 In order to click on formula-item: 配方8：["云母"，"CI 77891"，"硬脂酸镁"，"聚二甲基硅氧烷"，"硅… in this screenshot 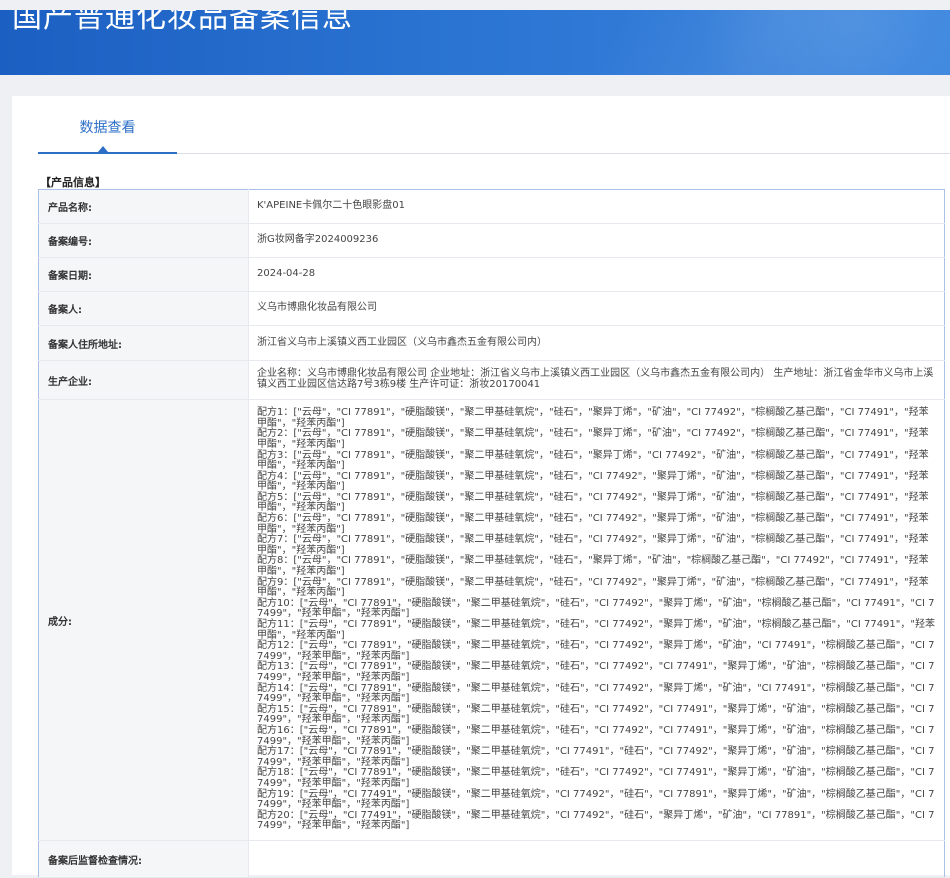, I will do `click(593, 566)`.